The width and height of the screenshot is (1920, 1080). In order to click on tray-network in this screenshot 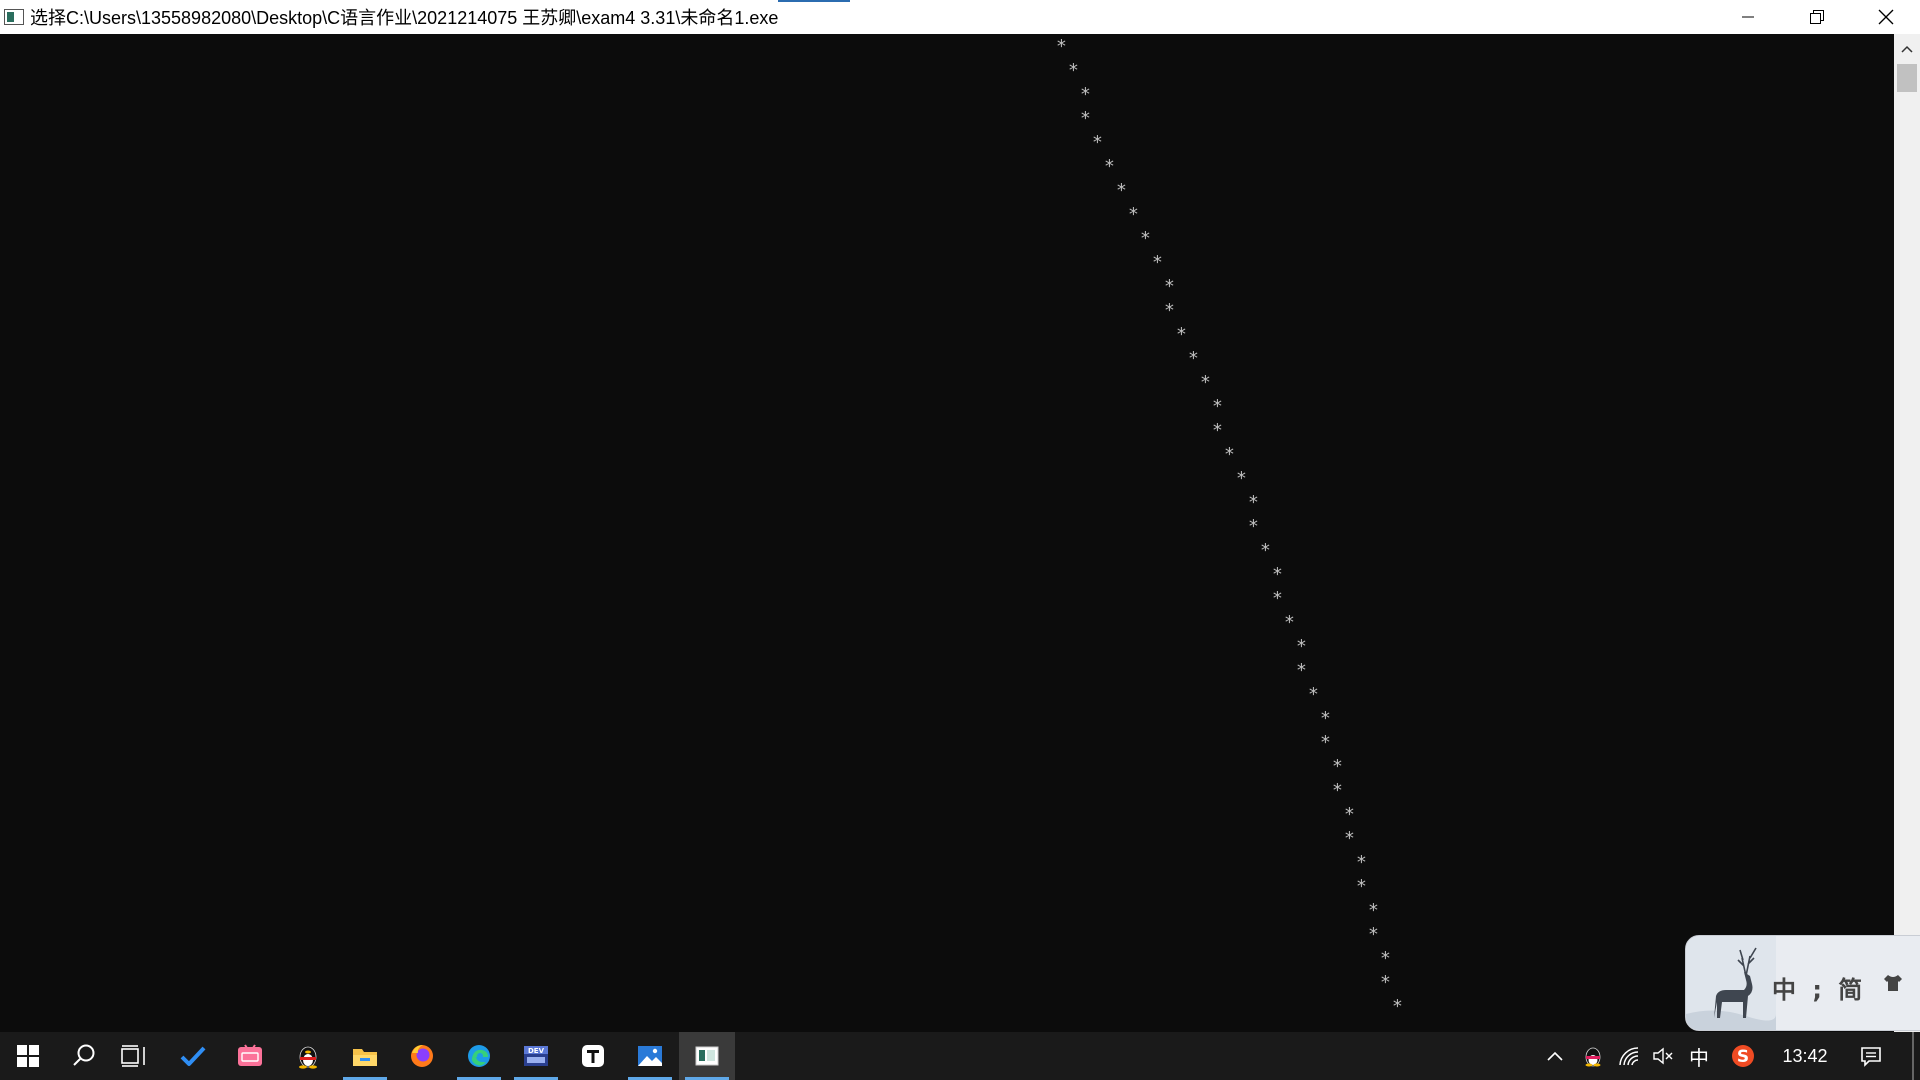, I will do `click(1629, 1056)`.